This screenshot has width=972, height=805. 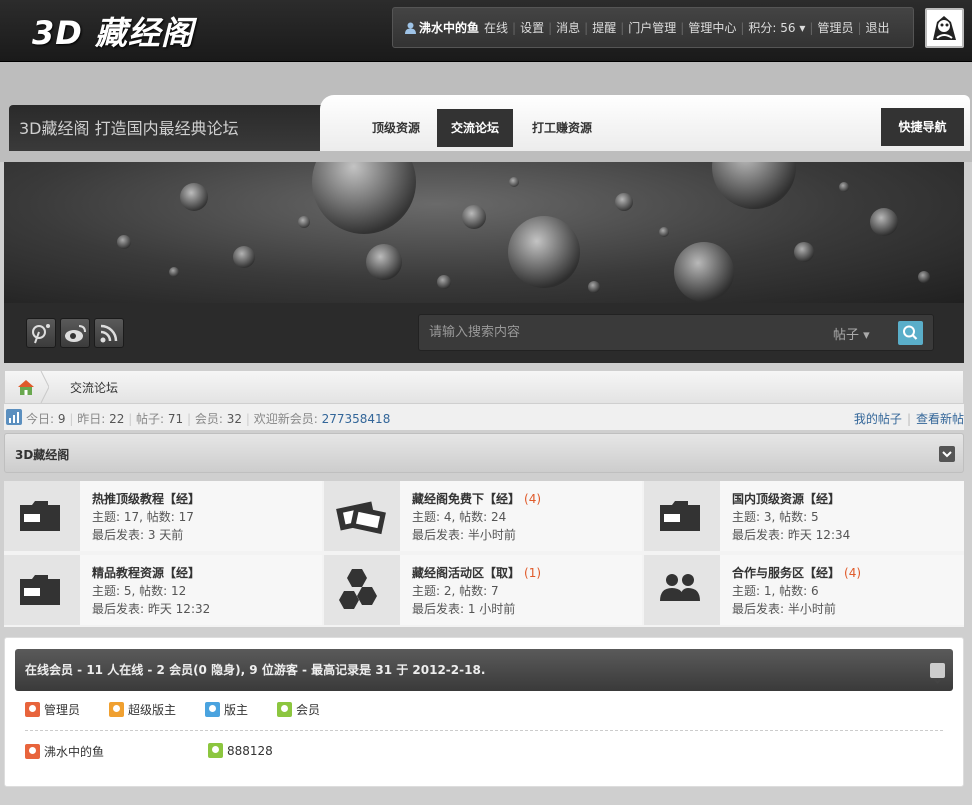 What do you see at coordinates (922, 127) in the screenshot?
I see `quick-nav-button: 快捷导航` at bounding box center [922, 127].